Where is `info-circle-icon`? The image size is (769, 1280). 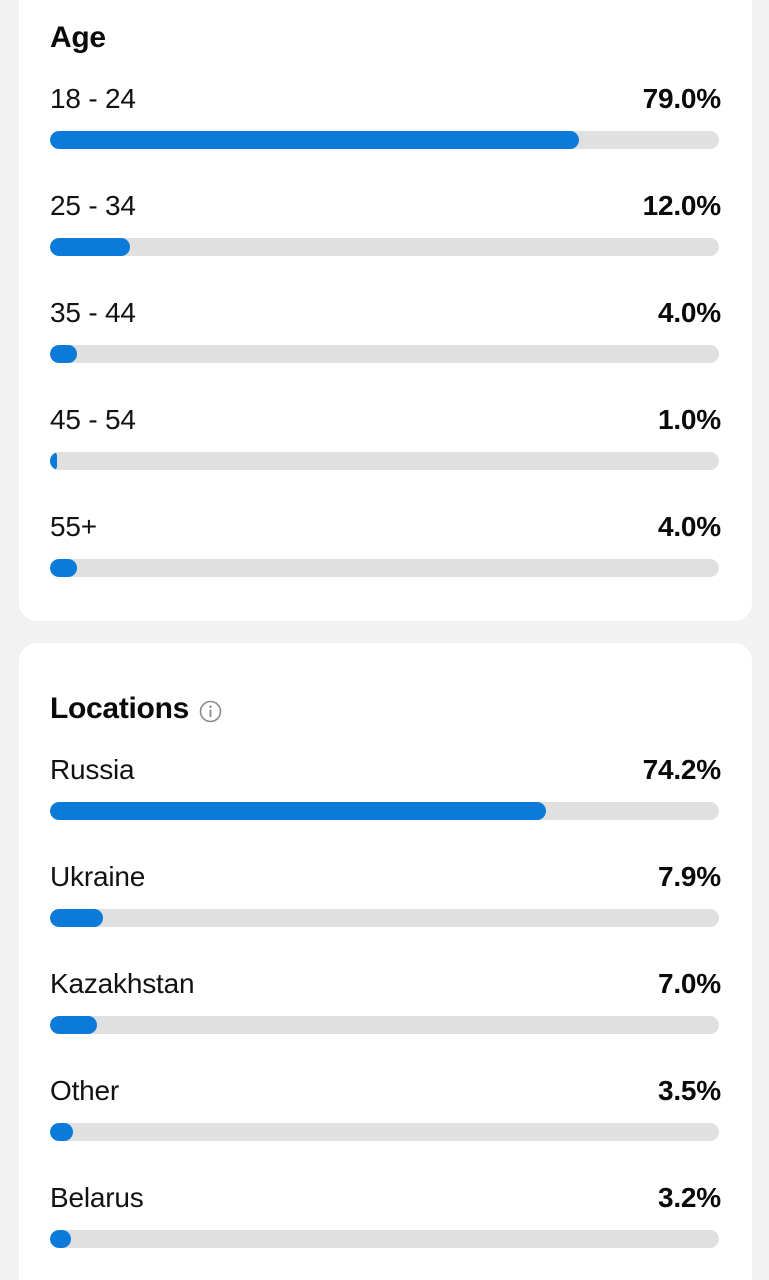 info-circle-icon is located at coordinates (210, 711).